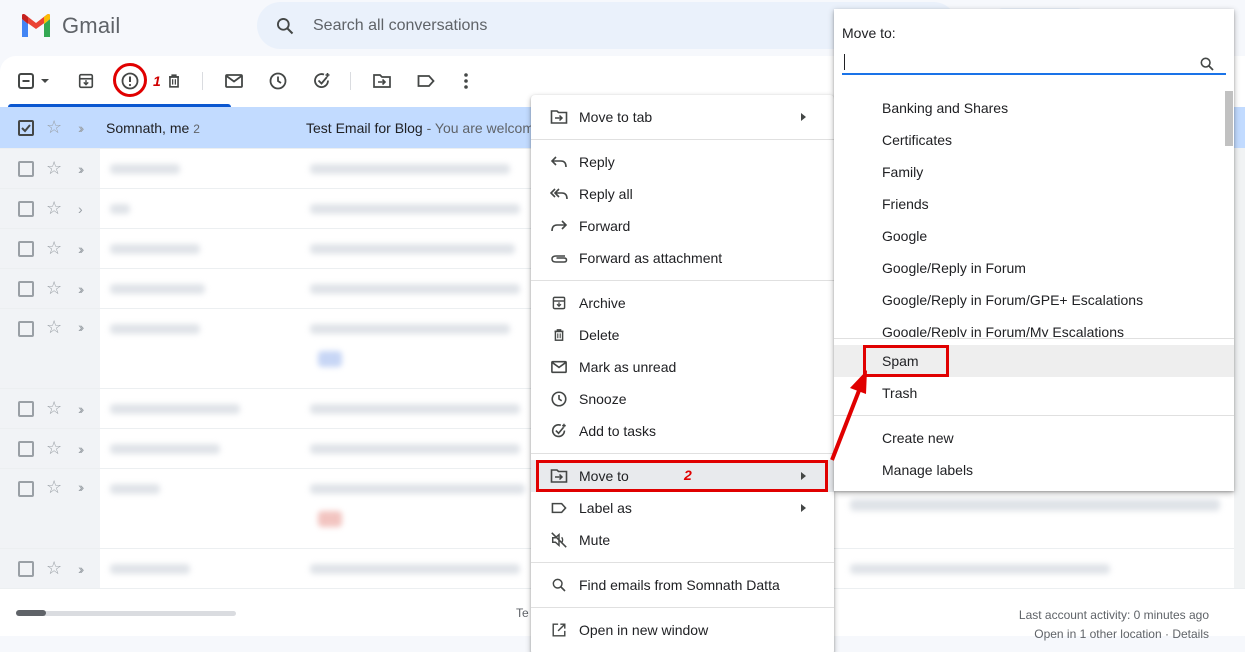  Describe the element at coordinates (917, 140) in the screenshot. I see `folder-item: Certificates` at that location.